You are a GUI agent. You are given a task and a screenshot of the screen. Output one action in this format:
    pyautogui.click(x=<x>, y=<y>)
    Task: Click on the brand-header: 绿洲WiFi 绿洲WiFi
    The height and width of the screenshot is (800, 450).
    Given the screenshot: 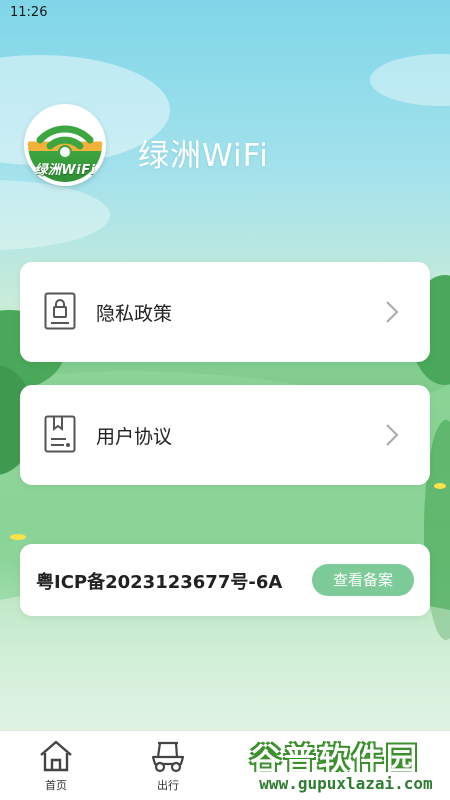 What is the action you would take?
    pyautogui.click(x=214, y=147)
    